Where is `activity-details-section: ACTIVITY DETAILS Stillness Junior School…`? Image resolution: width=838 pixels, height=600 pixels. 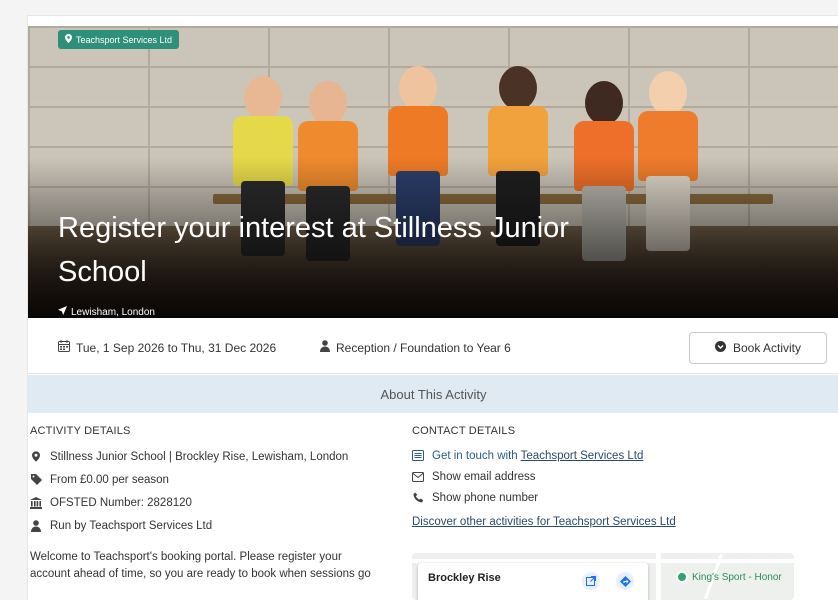
activity-details-section: ACTIVITY DETAILS Stillness Junior School… is located at coordinates (205, 504).